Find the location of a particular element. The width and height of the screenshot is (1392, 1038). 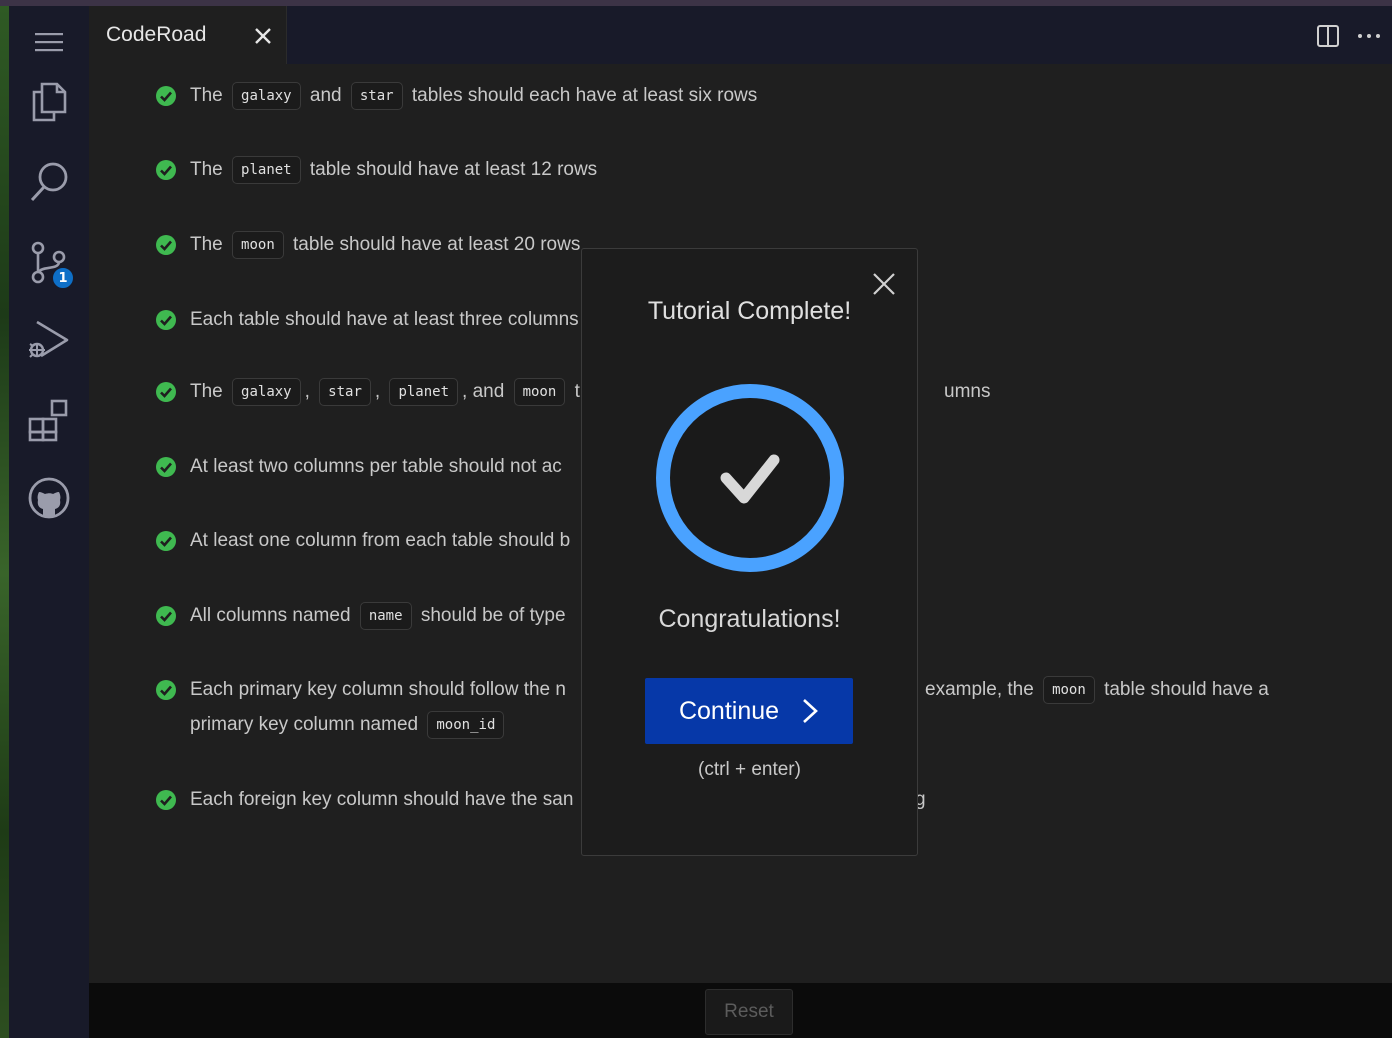

split-editor-icon is located at coordinates (1328, 36).